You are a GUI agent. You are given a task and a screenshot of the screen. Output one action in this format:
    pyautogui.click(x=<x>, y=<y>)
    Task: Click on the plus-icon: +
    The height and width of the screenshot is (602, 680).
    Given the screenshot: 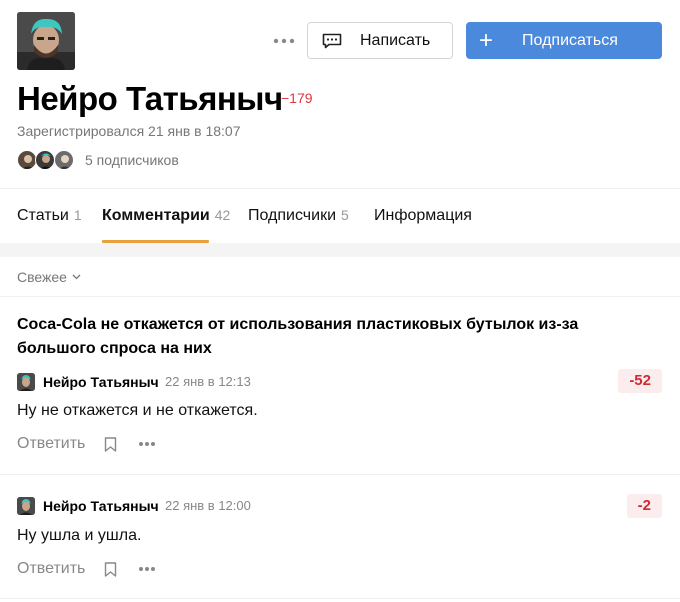 What is the action you would take?
    pyautogui.click(x=486, y=40)
    